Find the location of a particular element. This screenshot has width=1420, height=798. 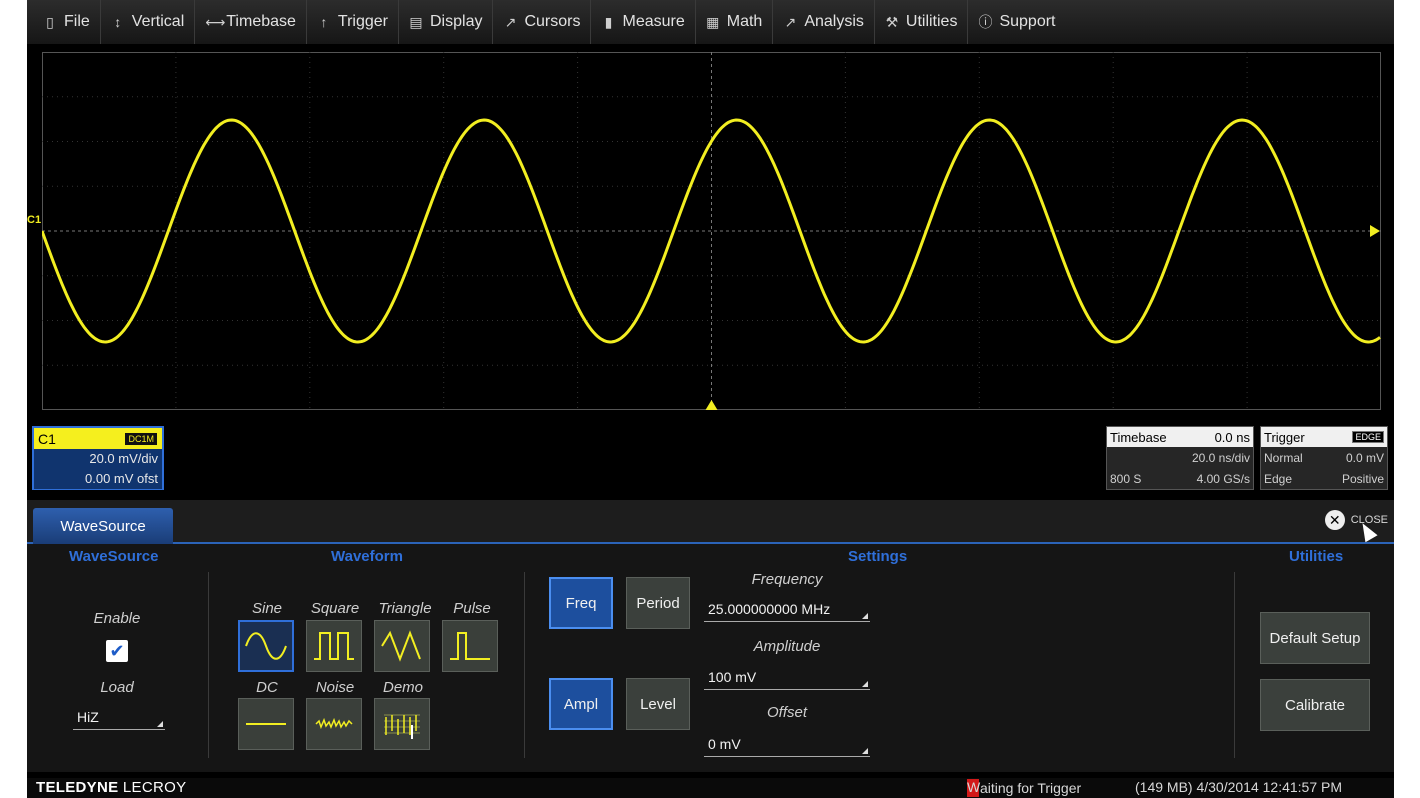

trigger-status: W aiting for Trigger is located at coordinates (1024, 788).